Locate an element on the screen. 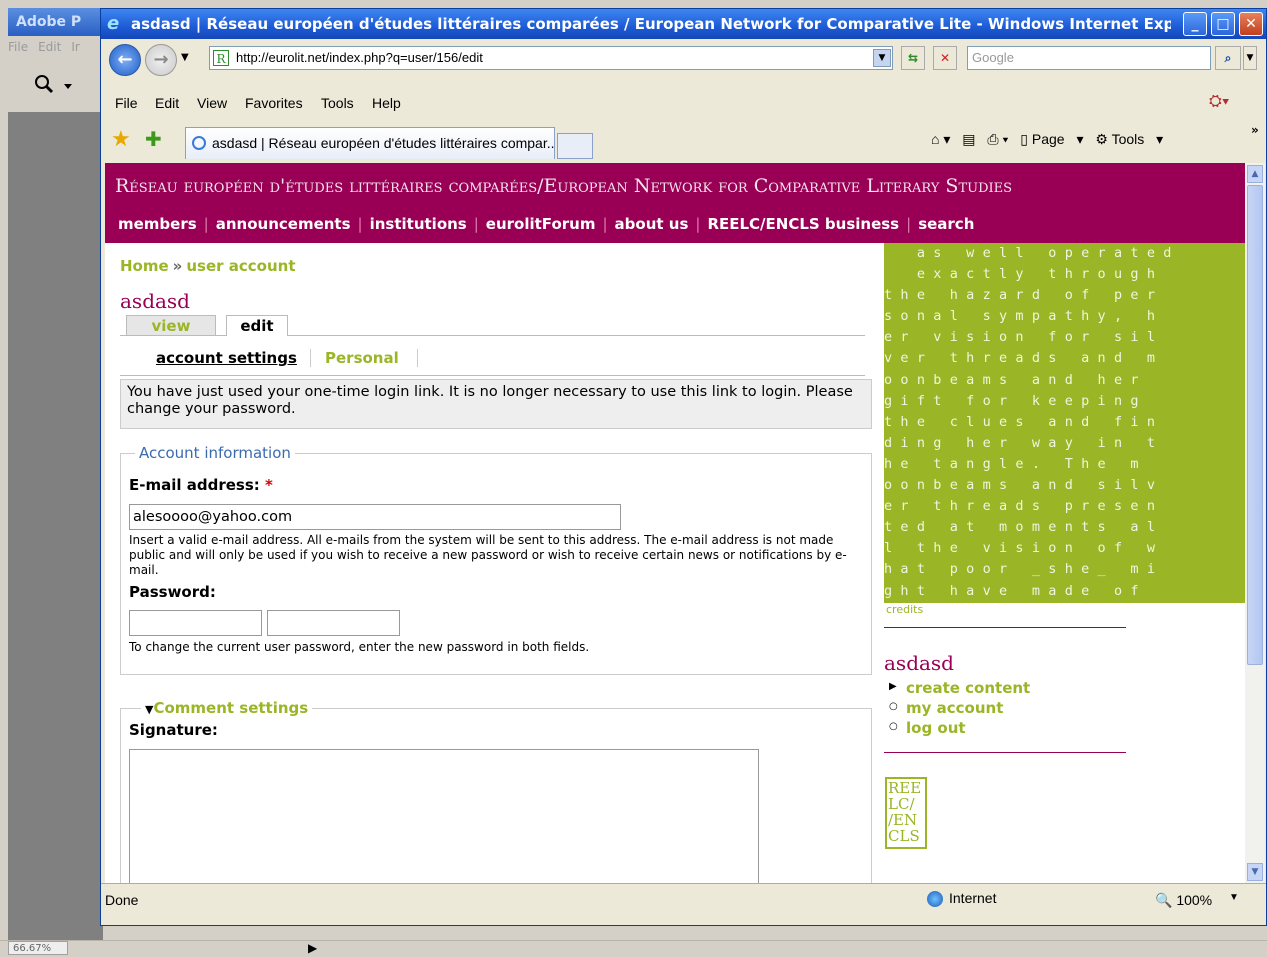 The height and width of the screenshot is (957, 1267). globe-icon is located at coordinates (935, 899).